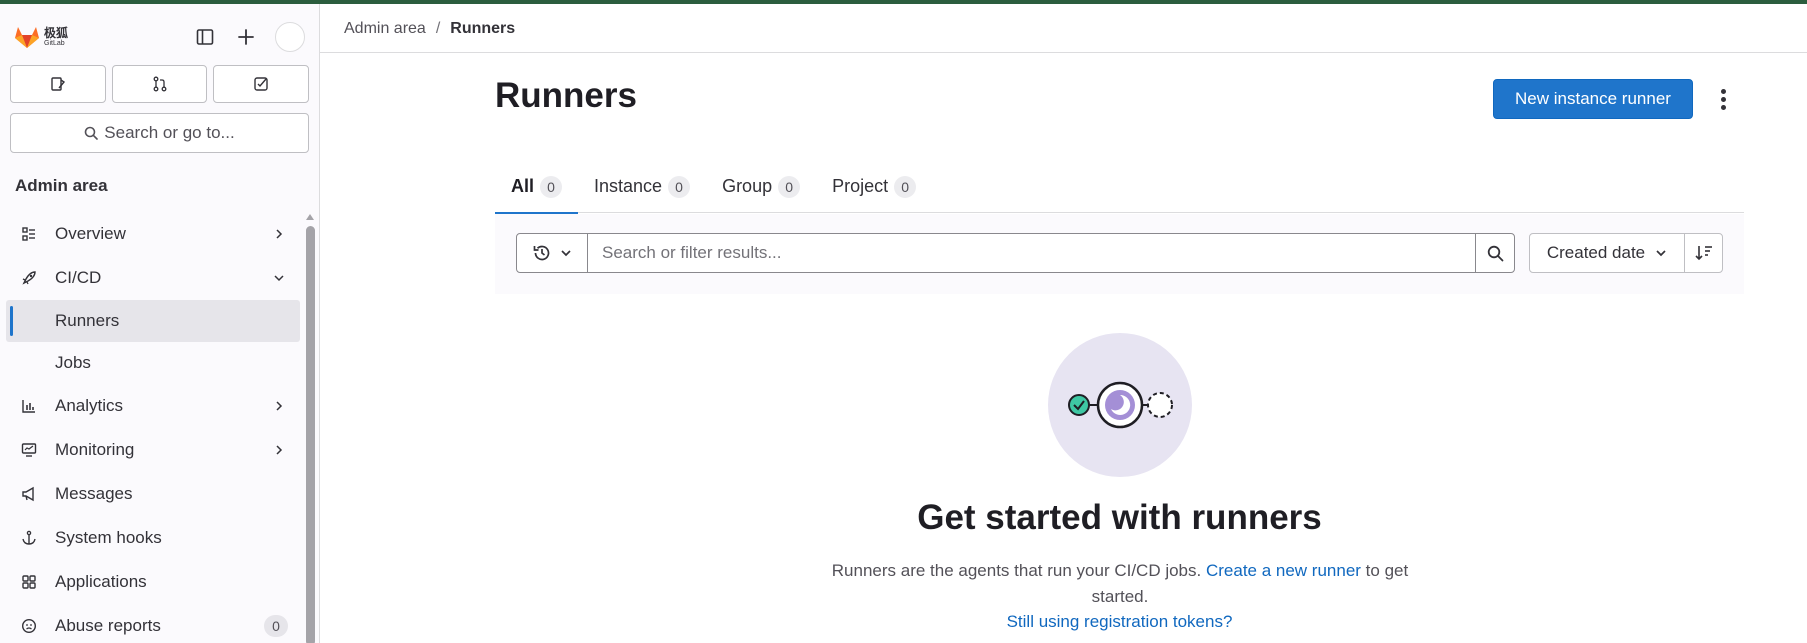 This screenshot has height=643, width=1807. Describe the element at coordinates (429, 29) in the screenshot. I see `breadcrumb: Admin area / Runners` at that location.